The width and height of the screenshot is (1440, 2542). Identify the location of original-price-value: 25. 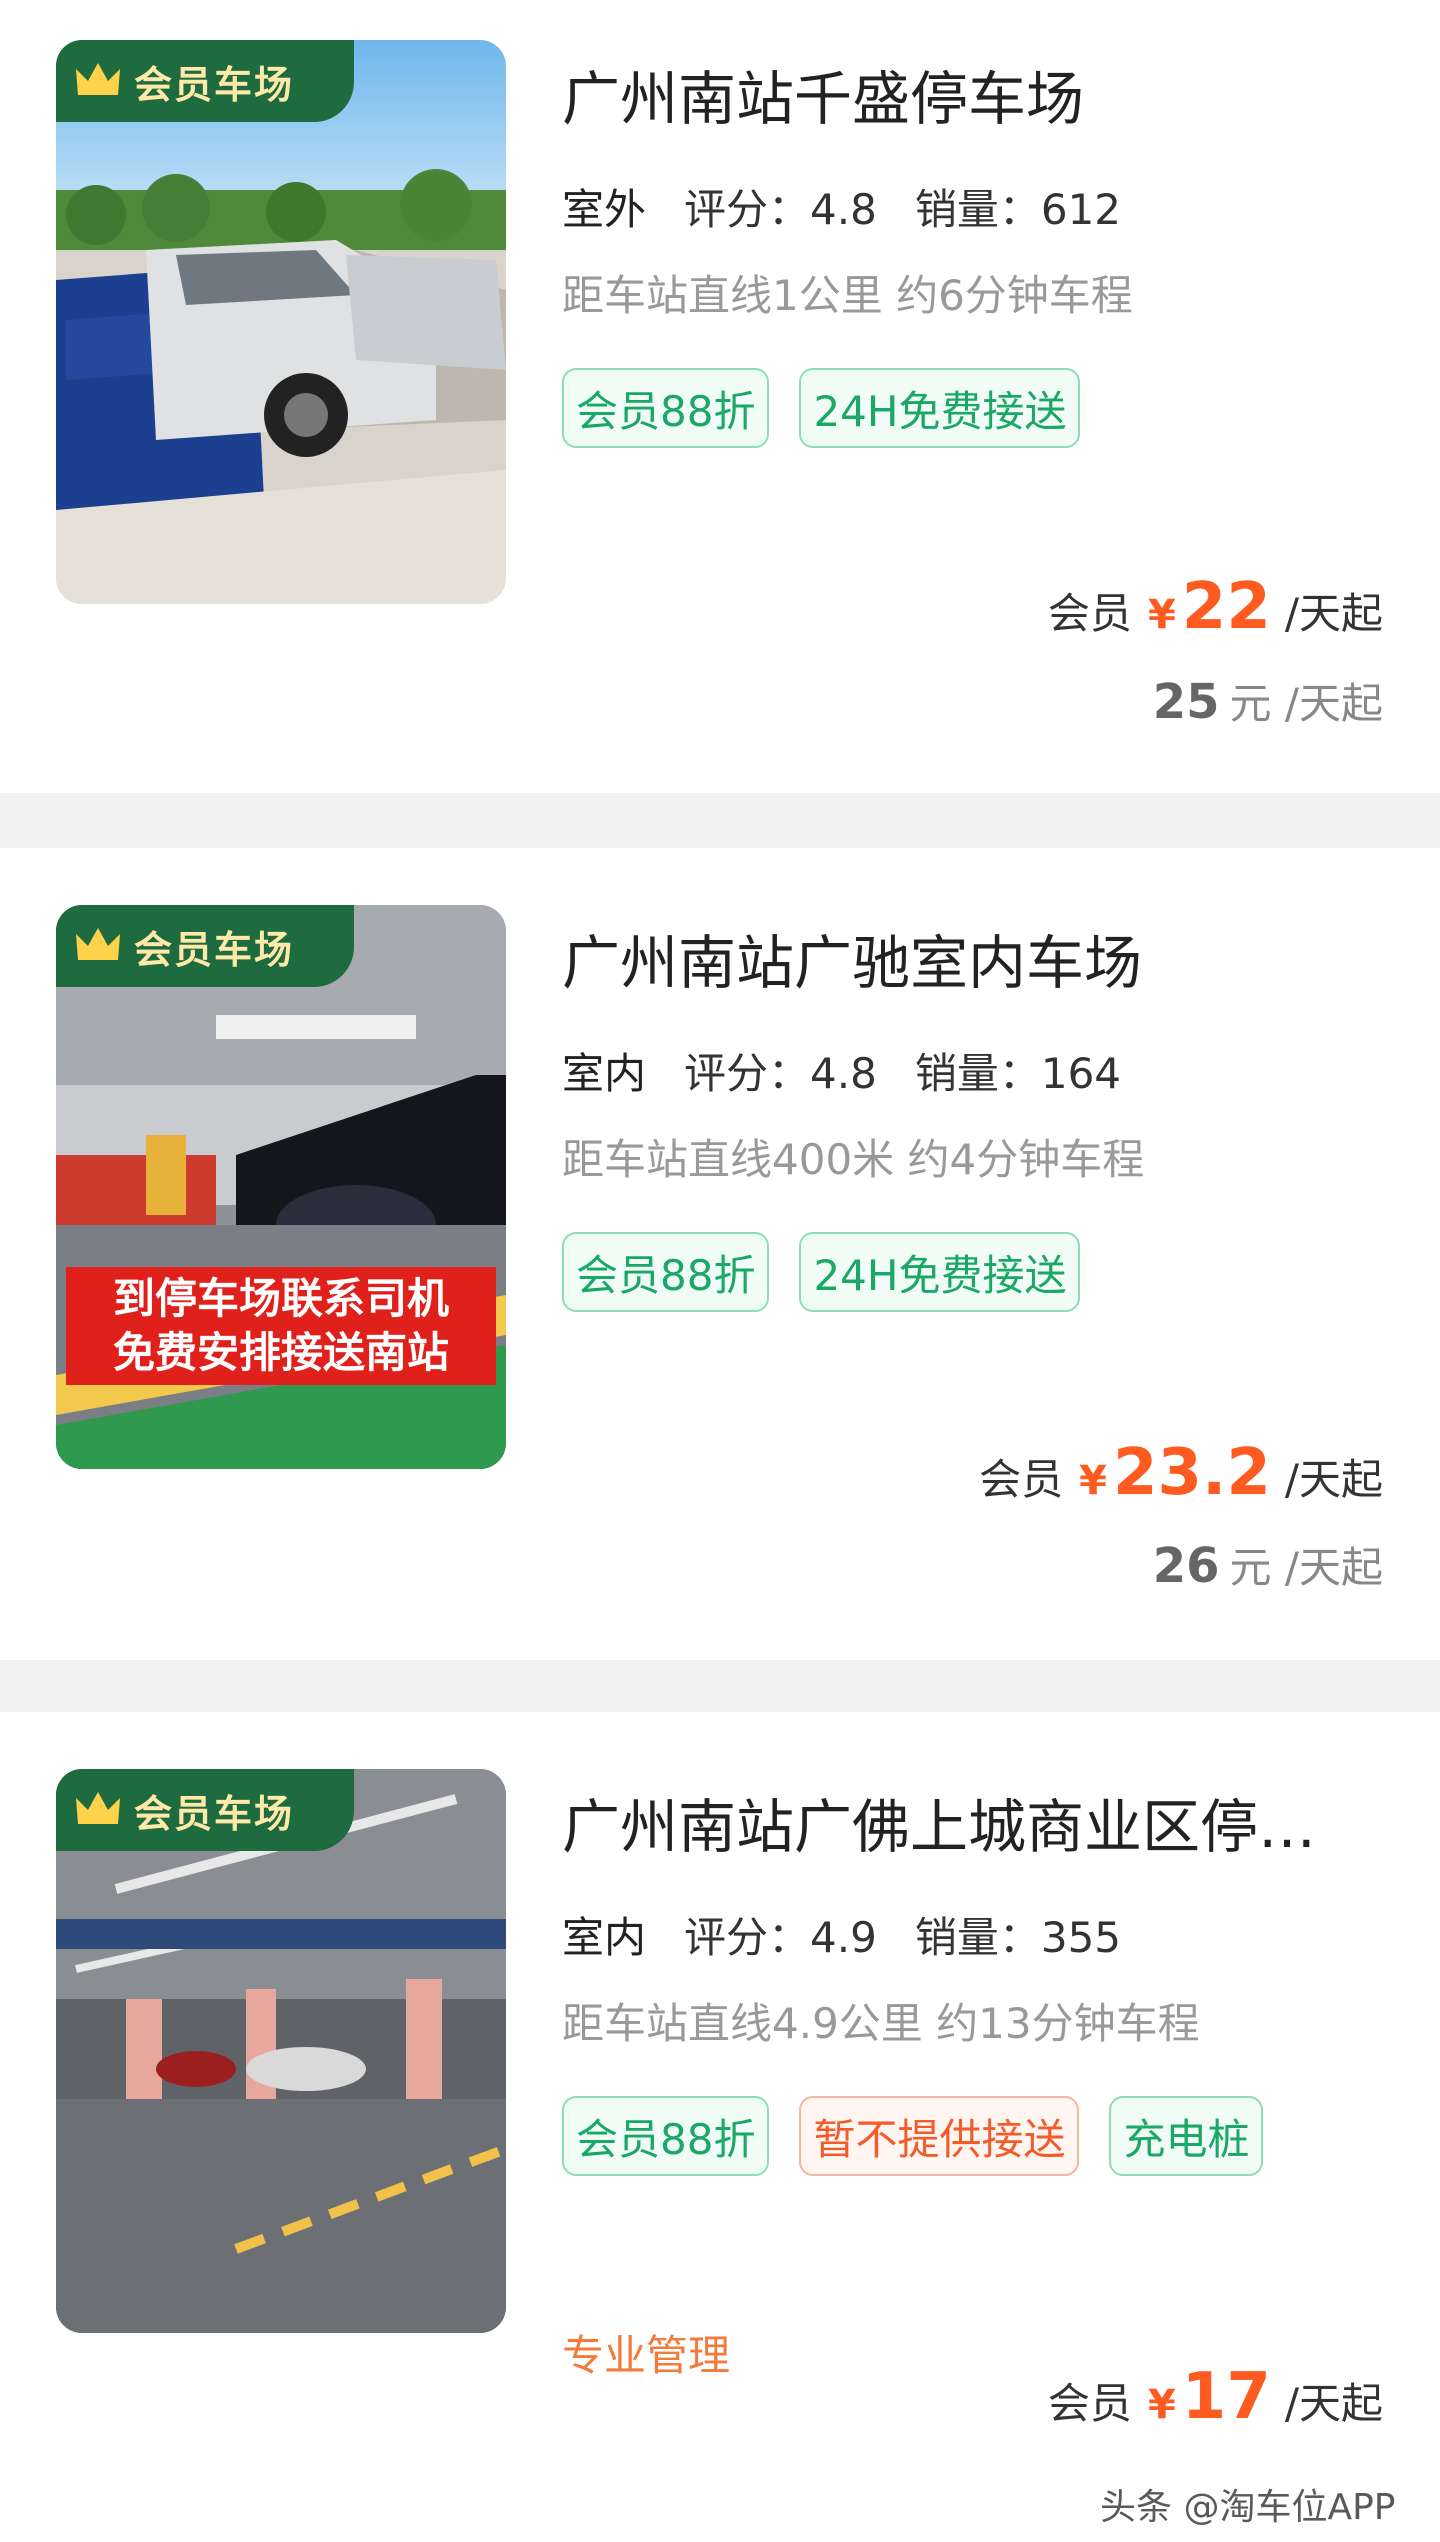
(1186, 702).